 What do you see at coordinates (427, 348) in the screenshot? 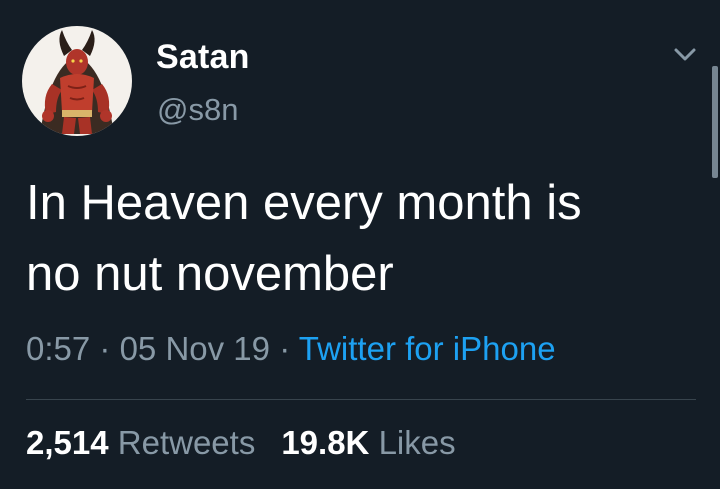
I see `tweet-source-link: Twitter for iPhone` at bounding box center [427, 348].